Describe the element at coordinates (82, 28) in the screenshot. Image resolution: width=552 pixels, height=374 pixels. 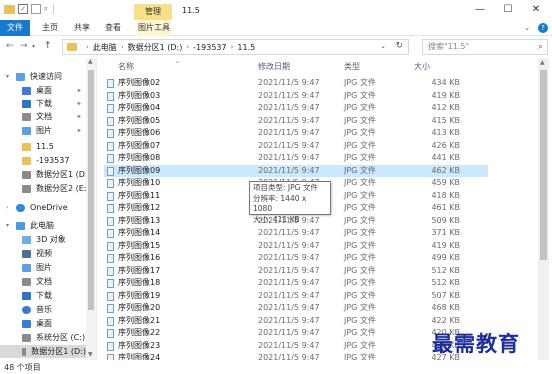
I see `tab-share: 共享` at that location.